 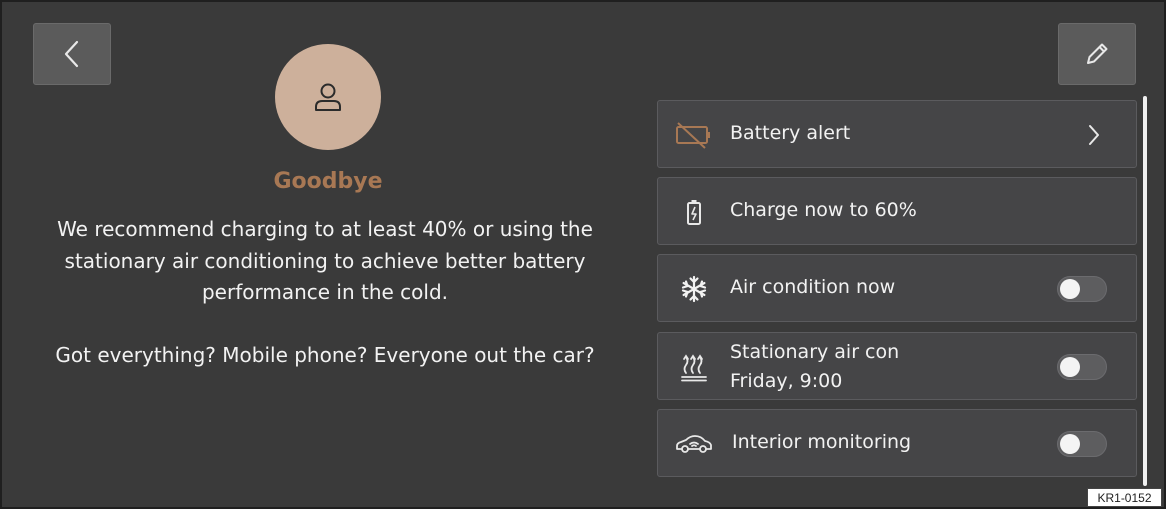 What do you see at coordinates (694, 135) in the screenshot?
I see `battery-crossed-icon` at bounding box center [694, 135].